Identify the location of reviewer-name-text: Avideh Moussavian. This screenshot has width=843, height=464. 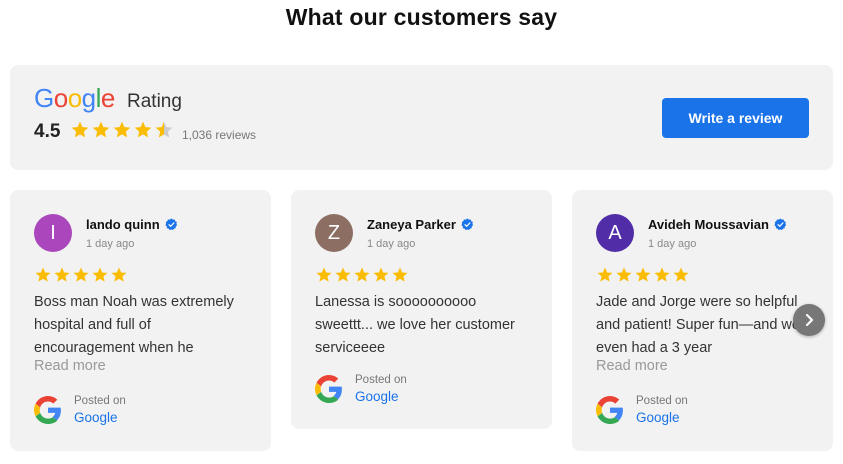
(708, 224).